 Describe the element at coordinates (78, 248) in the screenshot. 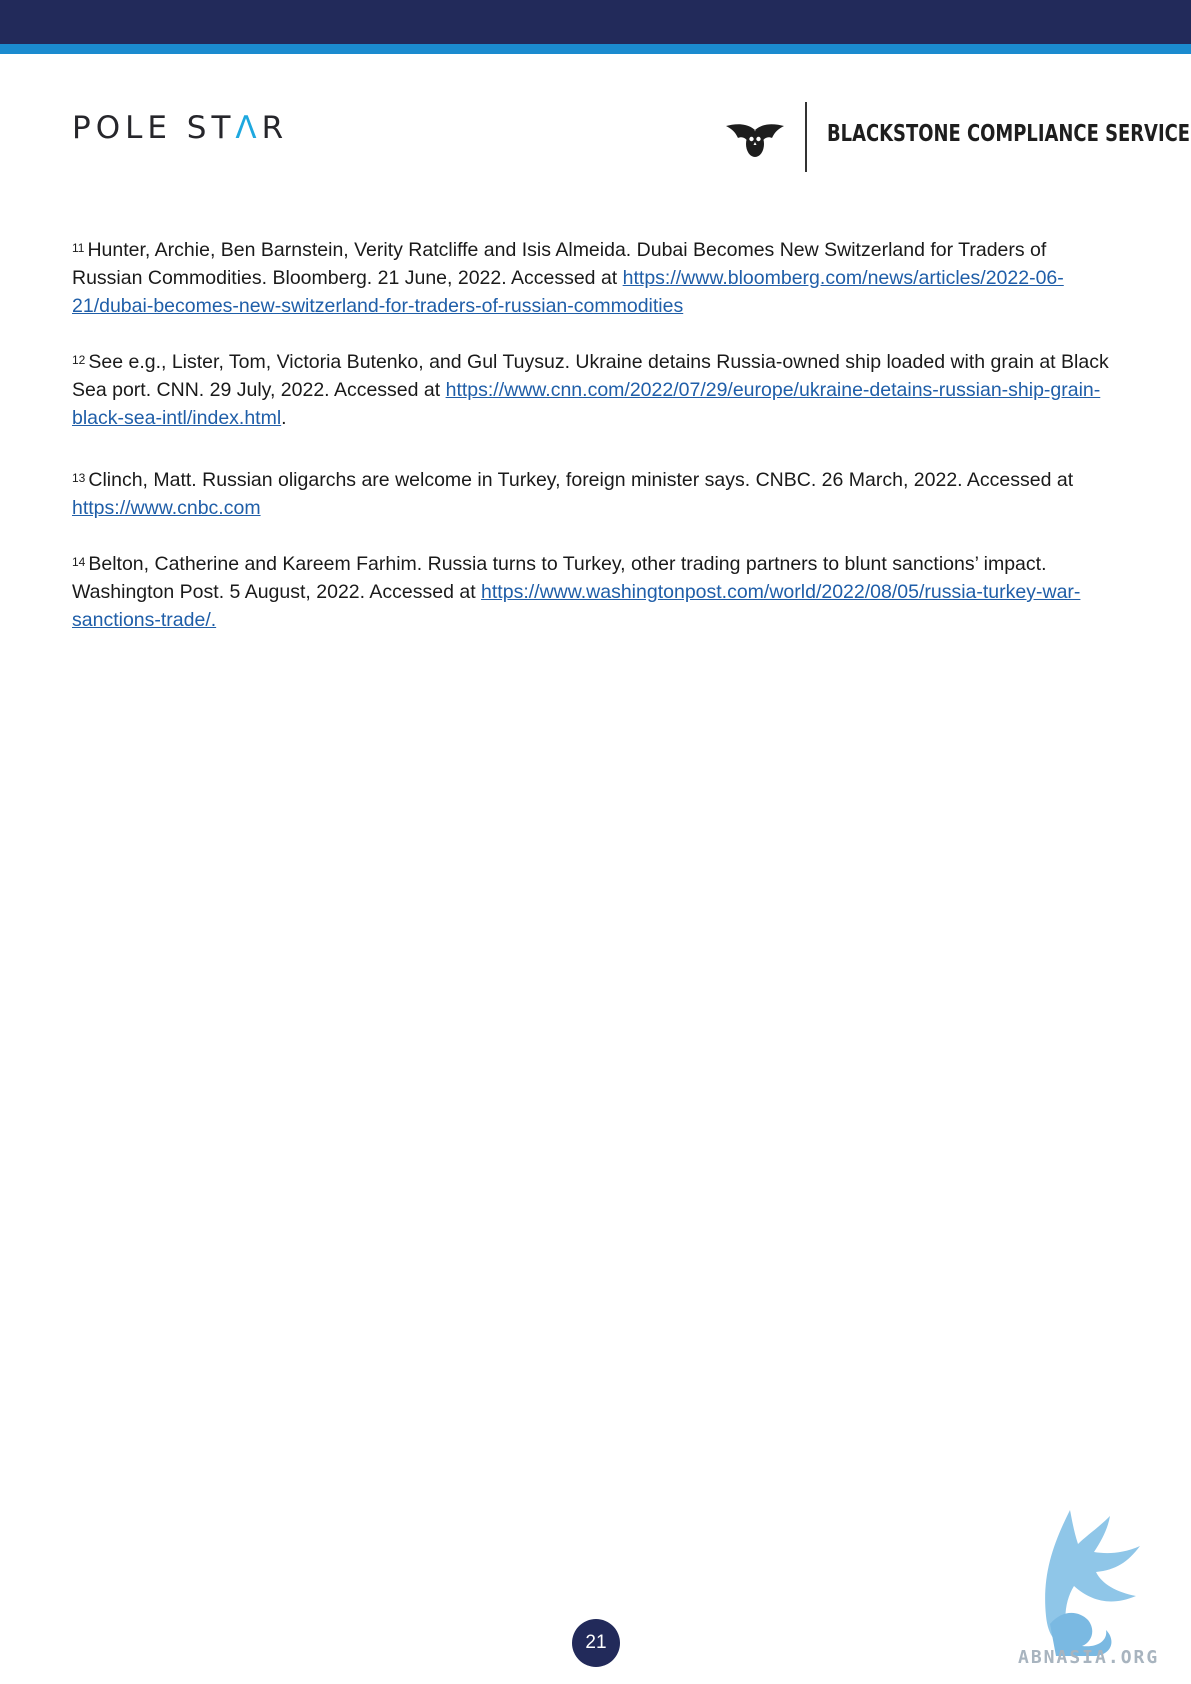

I see `reference-number: 11` at that location.